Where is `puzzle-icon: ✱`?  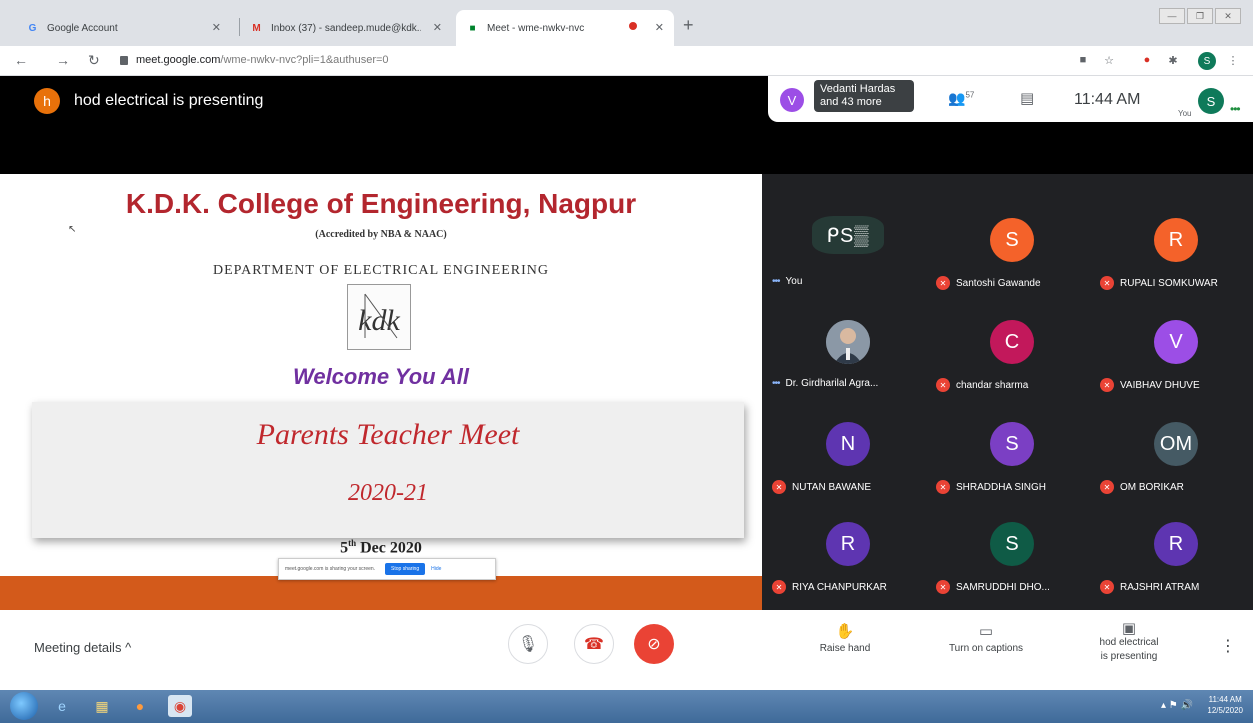
puzzle-icon: ✱ is located at coordinates (1173, 60).